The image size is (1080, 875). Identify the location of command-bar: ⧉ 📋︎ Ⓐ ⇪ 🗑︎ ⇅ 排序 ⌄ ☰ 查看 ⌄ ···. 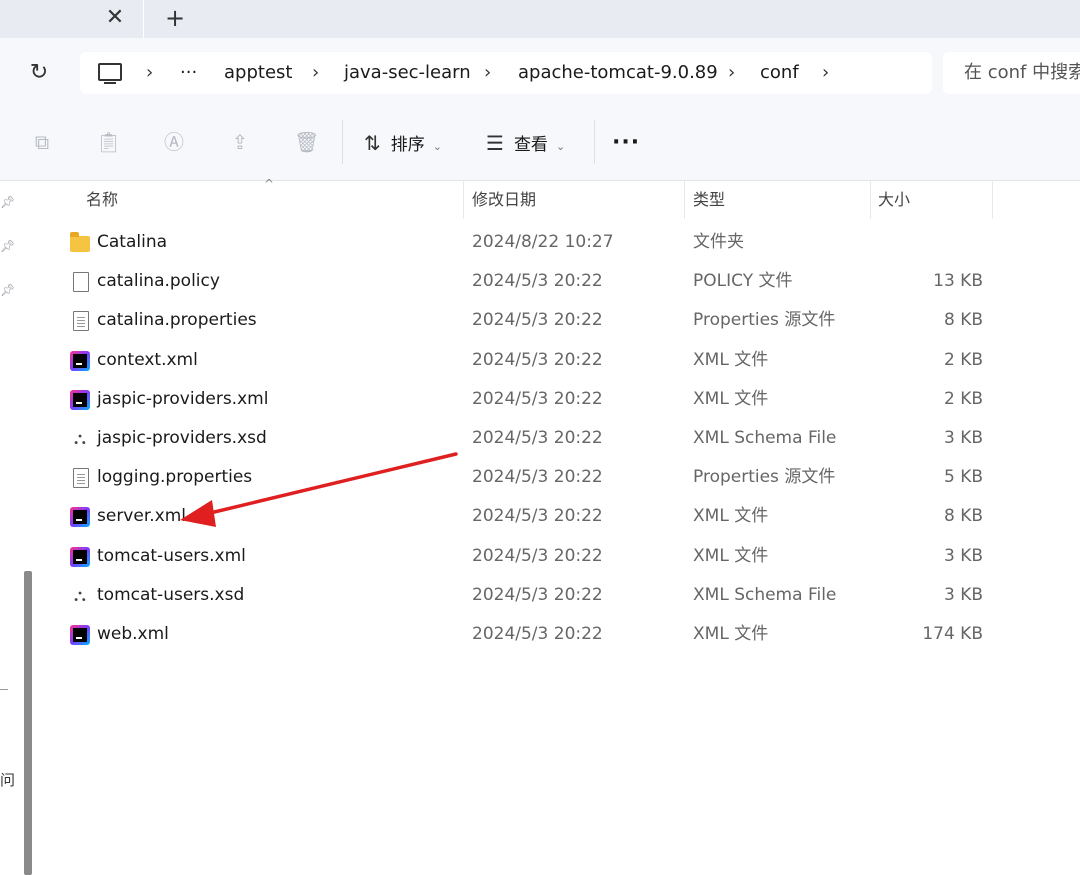
(540, 143).